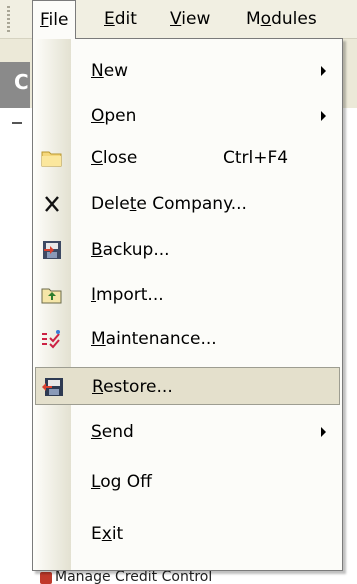  Describe the element at coordinates (46, 578) in the screenshot. I see `credit-control-icon` at that location.